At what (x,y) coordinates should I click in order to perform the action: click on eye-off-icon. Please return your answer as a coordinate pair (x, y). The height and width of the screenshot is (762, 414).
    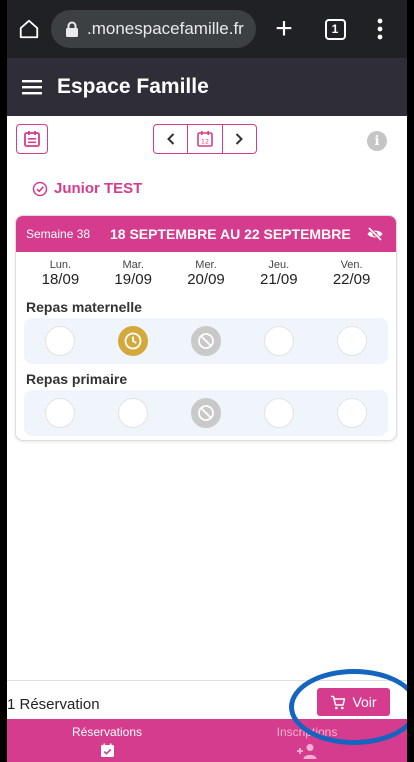
    Looking at the image, I should click on (375, 234).